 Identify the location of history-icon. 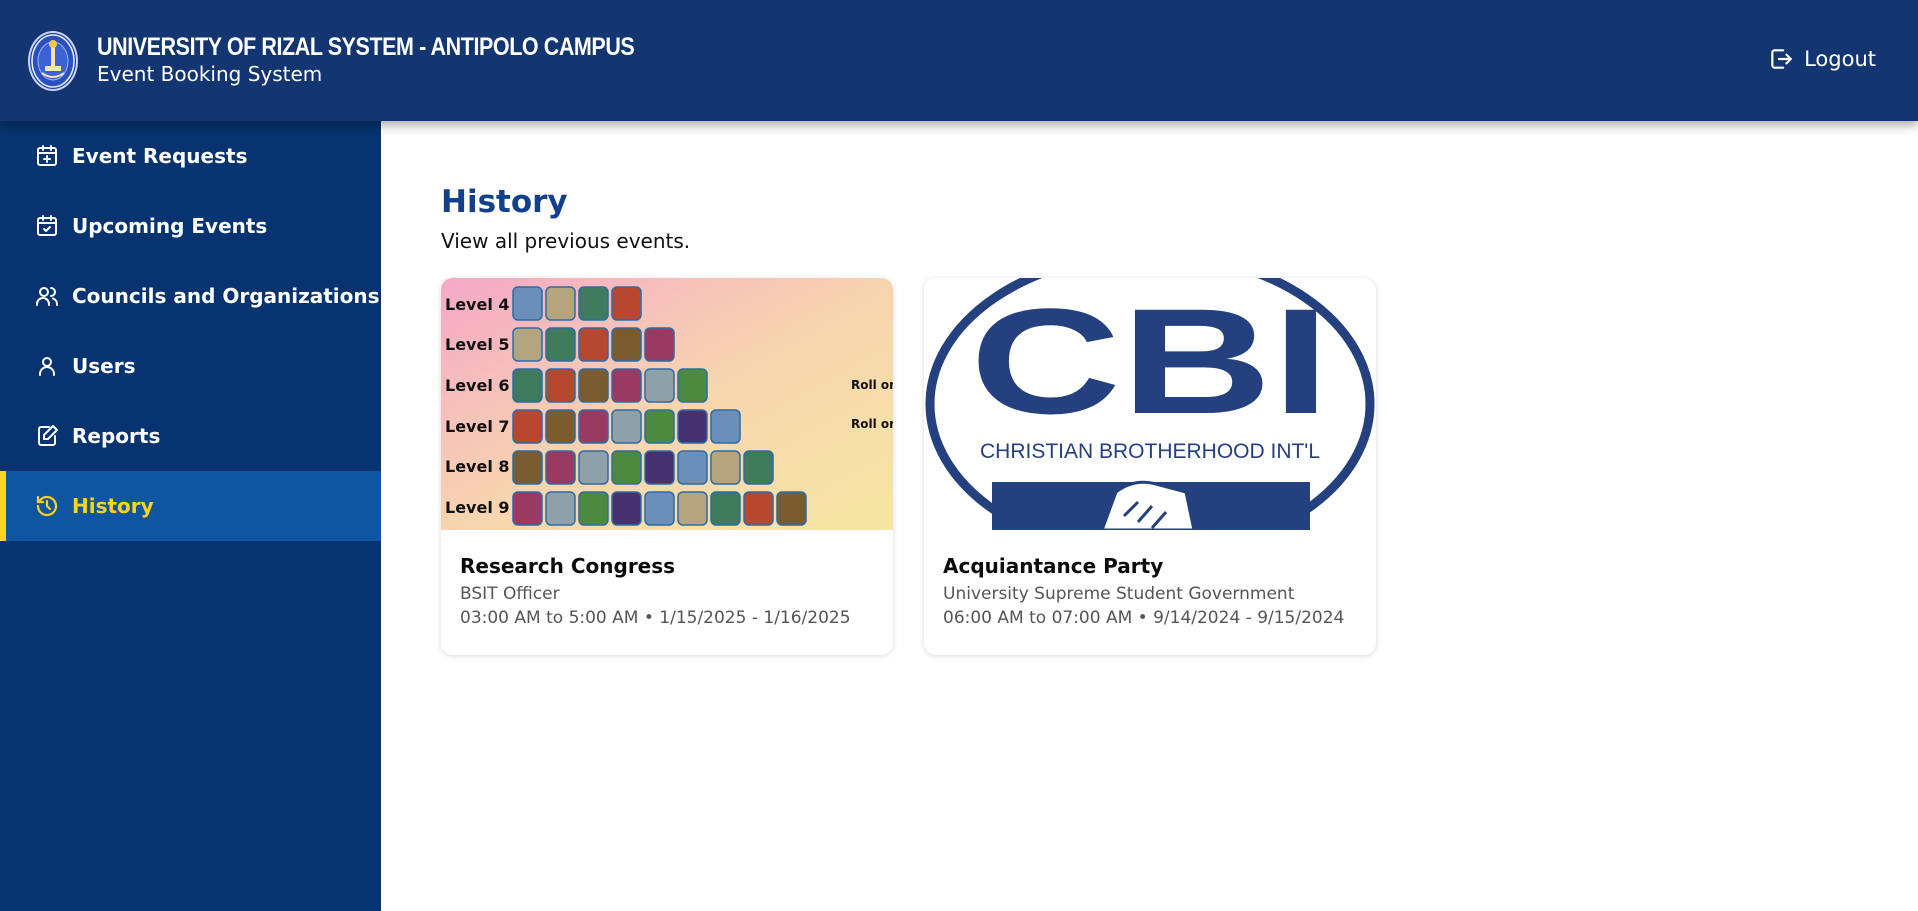
(47, 506).